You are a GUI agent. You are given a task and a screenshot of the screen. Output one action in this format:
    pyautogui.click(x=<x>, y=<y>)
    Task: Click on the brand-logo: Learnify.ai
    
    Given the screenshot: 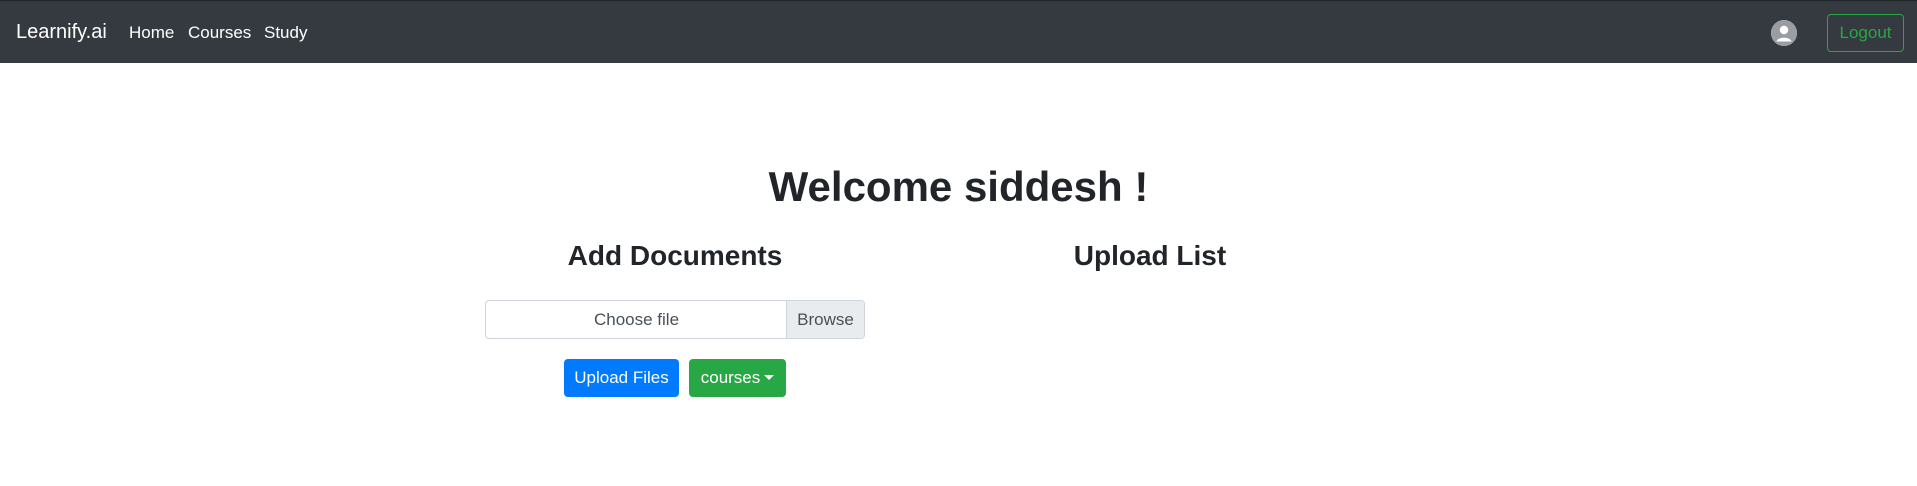 What is the action you would take?
    pyautogui.click(x=61, y=32)
    